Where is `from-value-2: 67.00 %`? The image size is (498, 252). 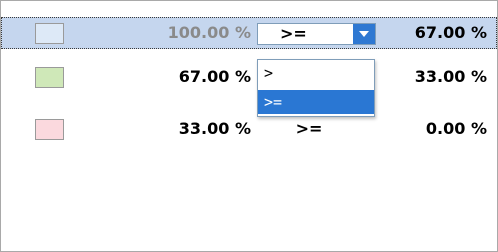 from-value-2: 67.00 % is located at coordinates (214, 76).